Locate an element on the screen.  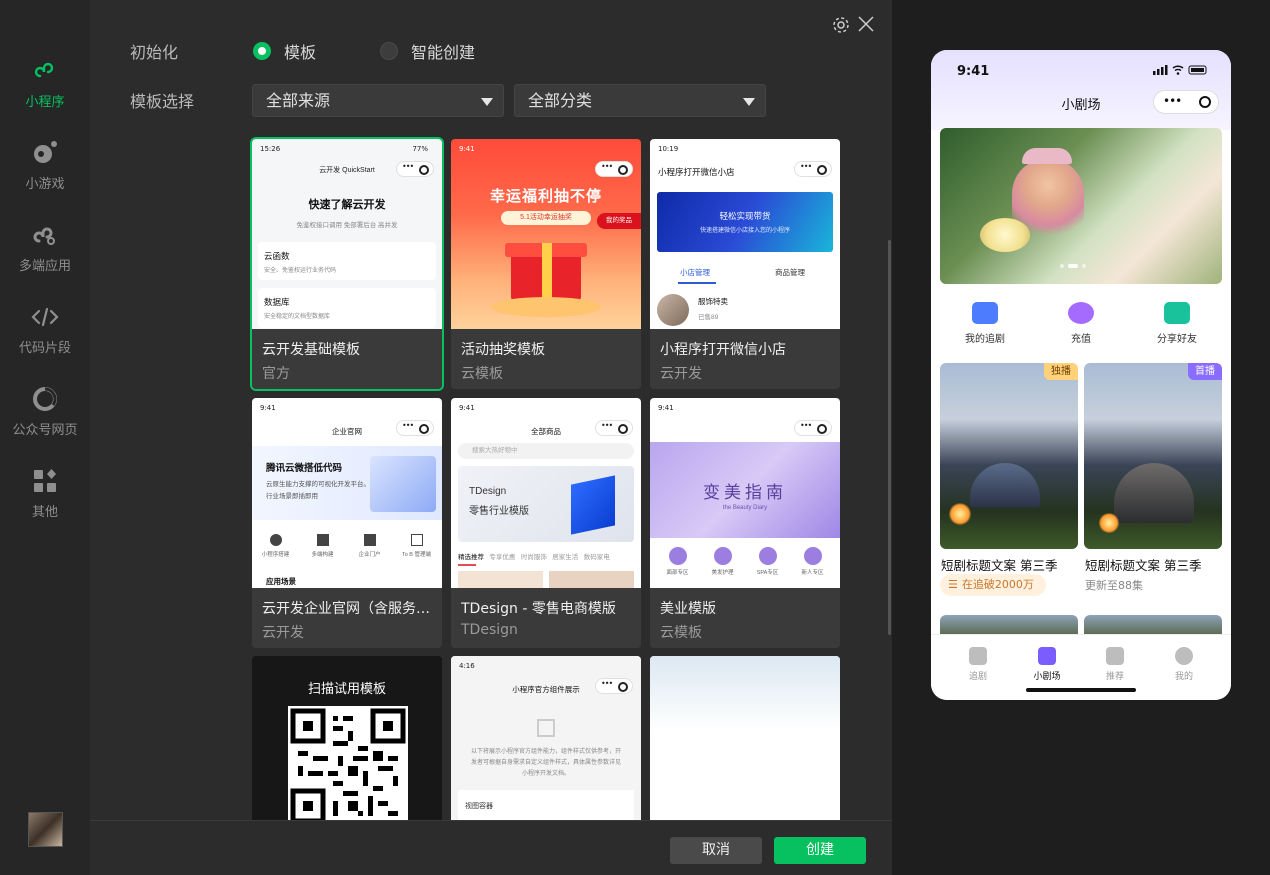
template-card: 9:41 幸运福利抽不停 5.1活动幸运抽奖 我的奖品 活动抽奖模板云模板 is located at coordinates (546, 264).